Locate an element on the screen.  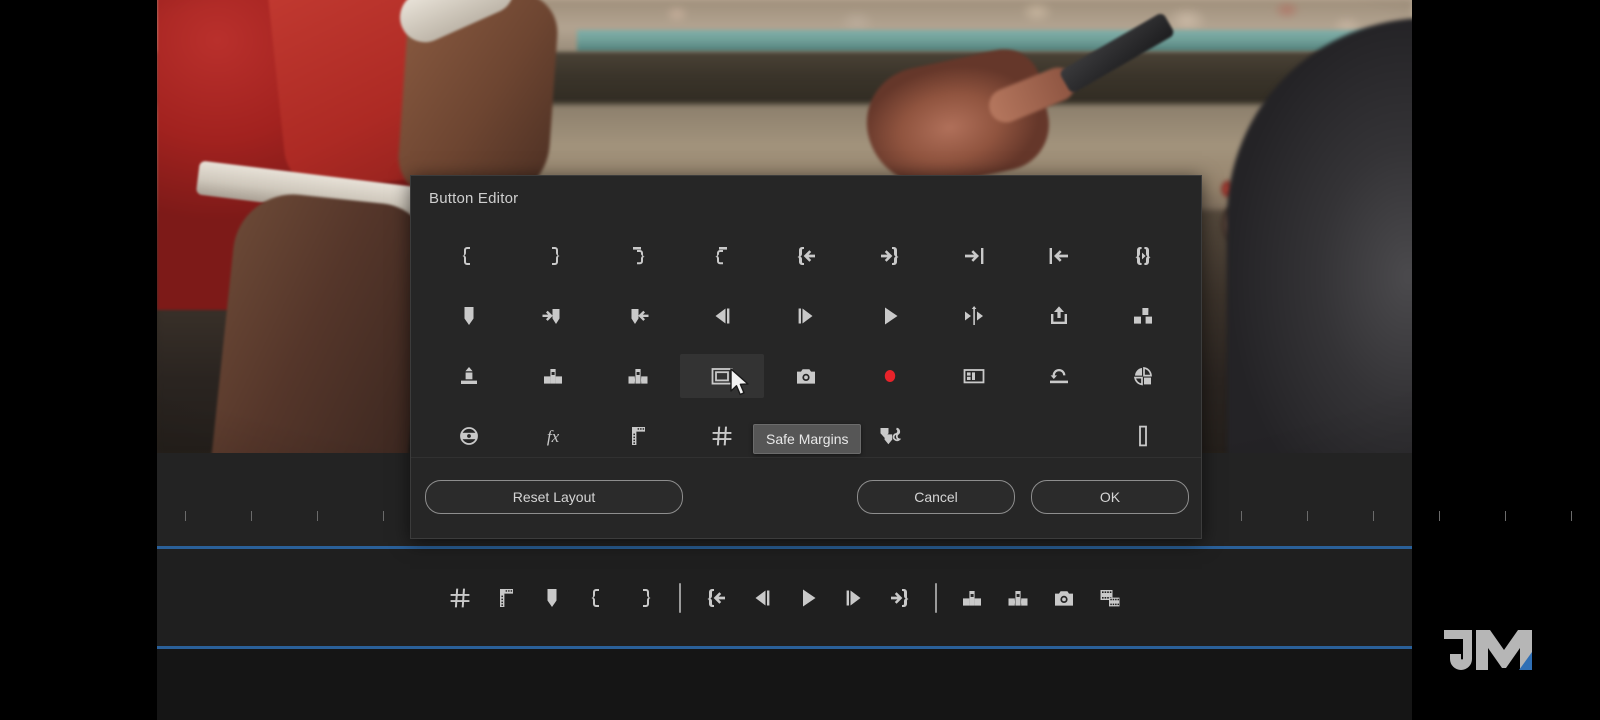
ok-button: OK is located at coordinates (1110, 497).